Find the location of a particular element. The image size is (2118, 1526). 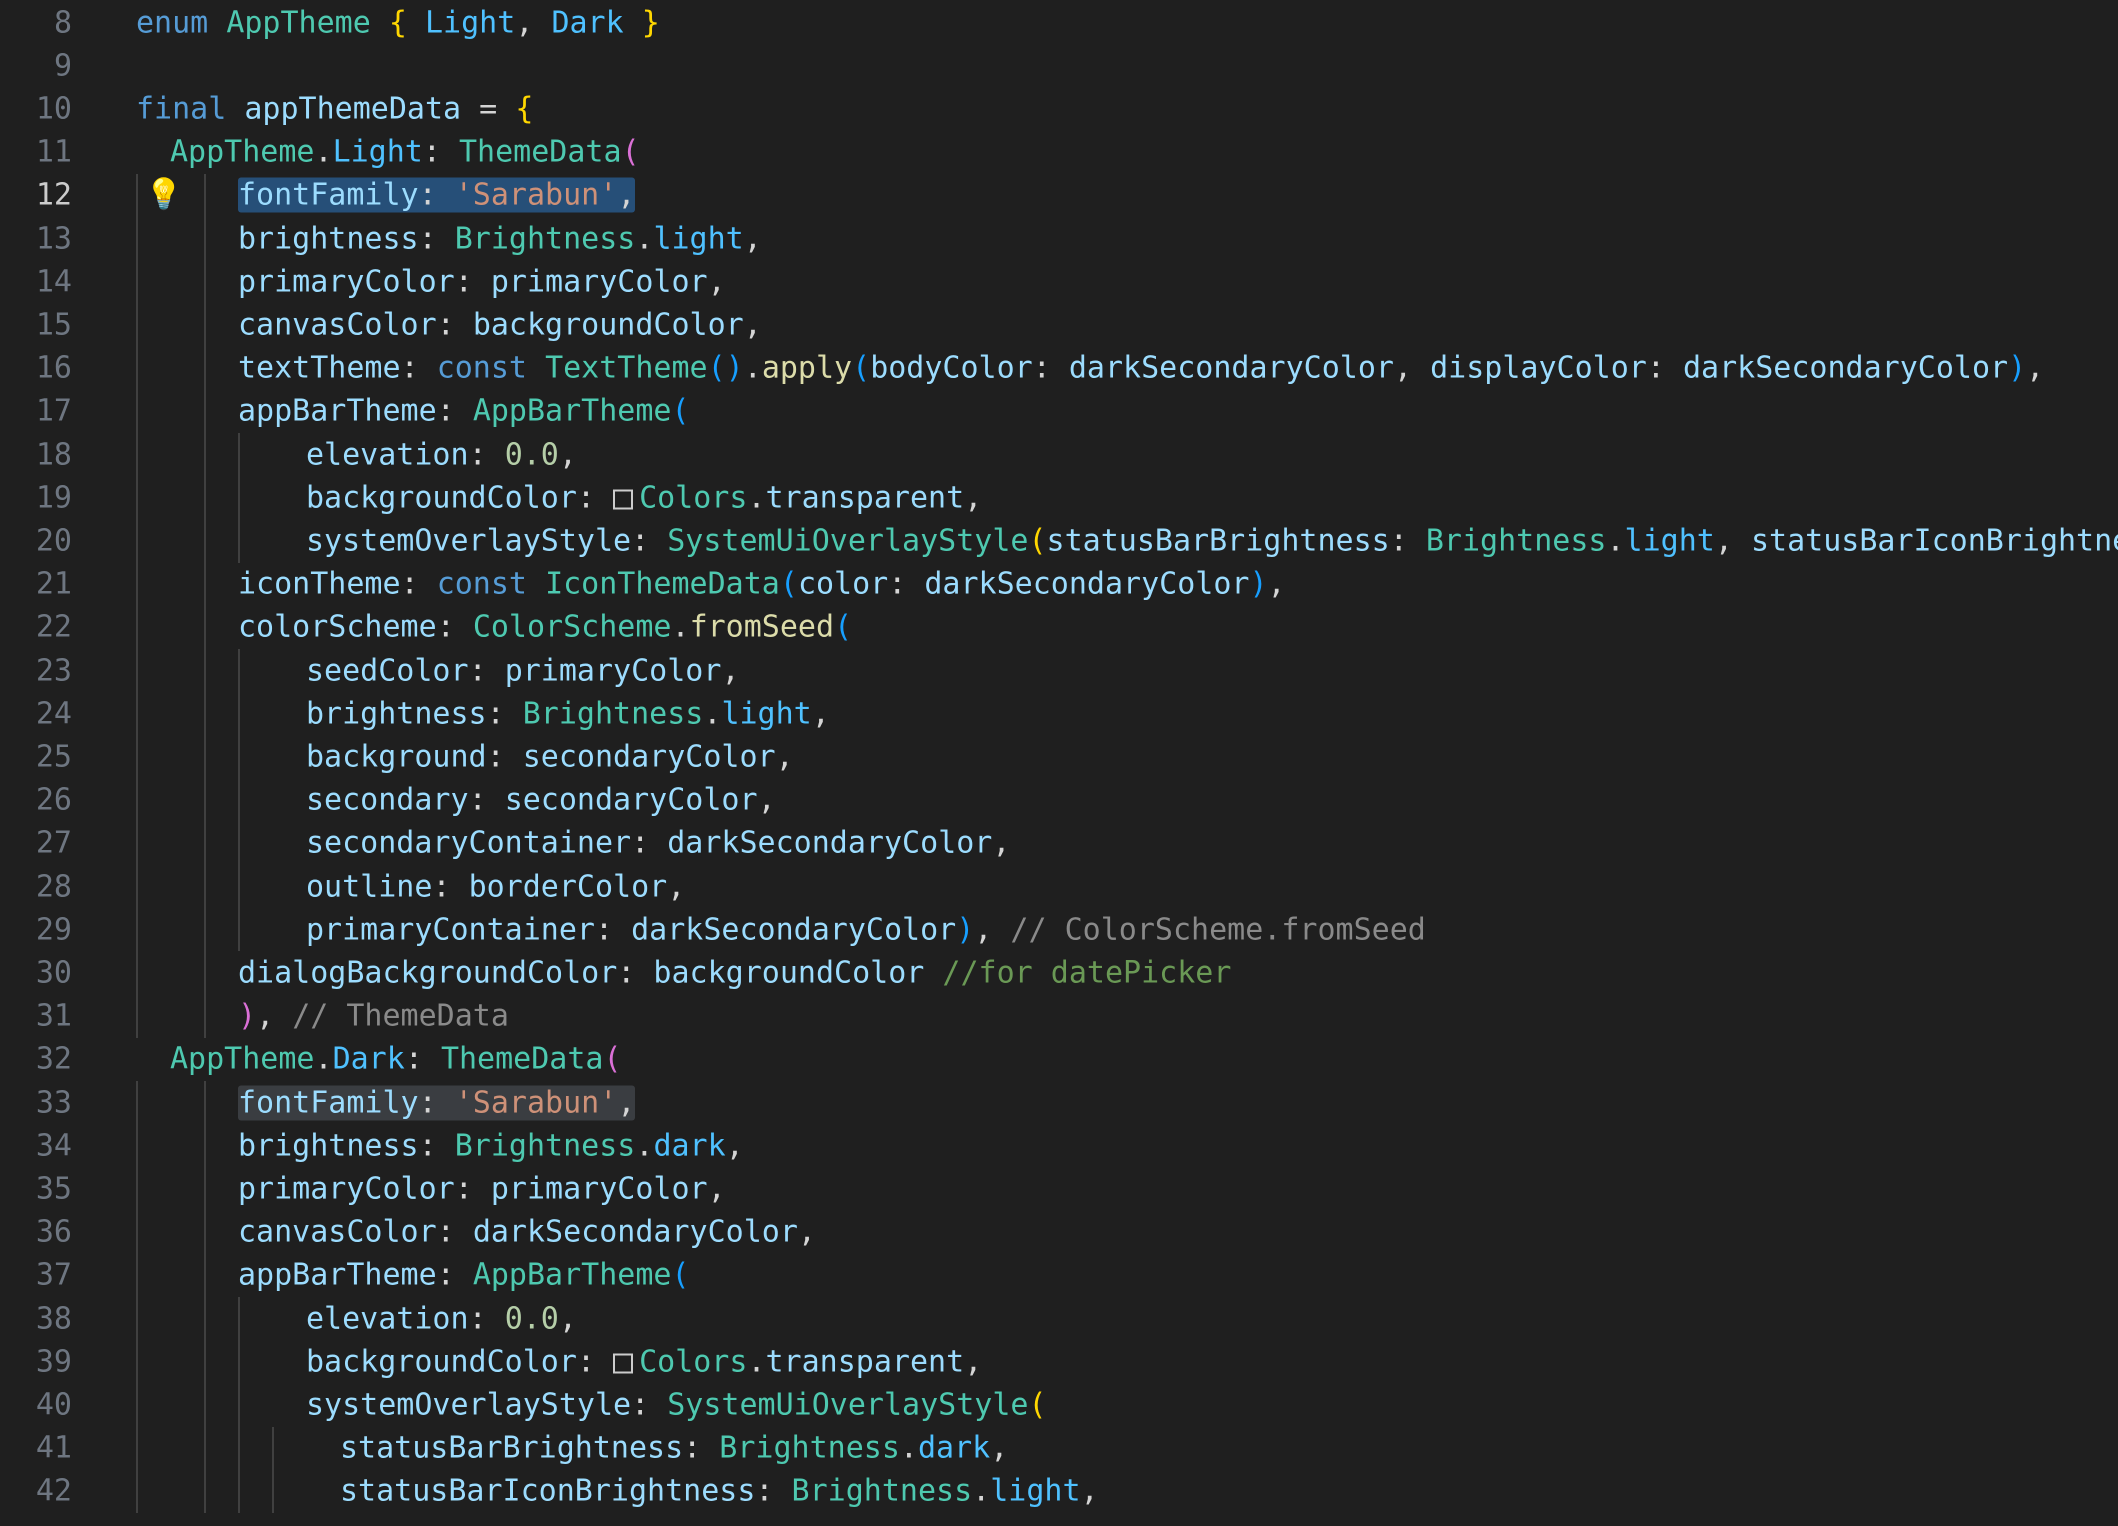

line-number: 28 is located at coordinates (36, 886).